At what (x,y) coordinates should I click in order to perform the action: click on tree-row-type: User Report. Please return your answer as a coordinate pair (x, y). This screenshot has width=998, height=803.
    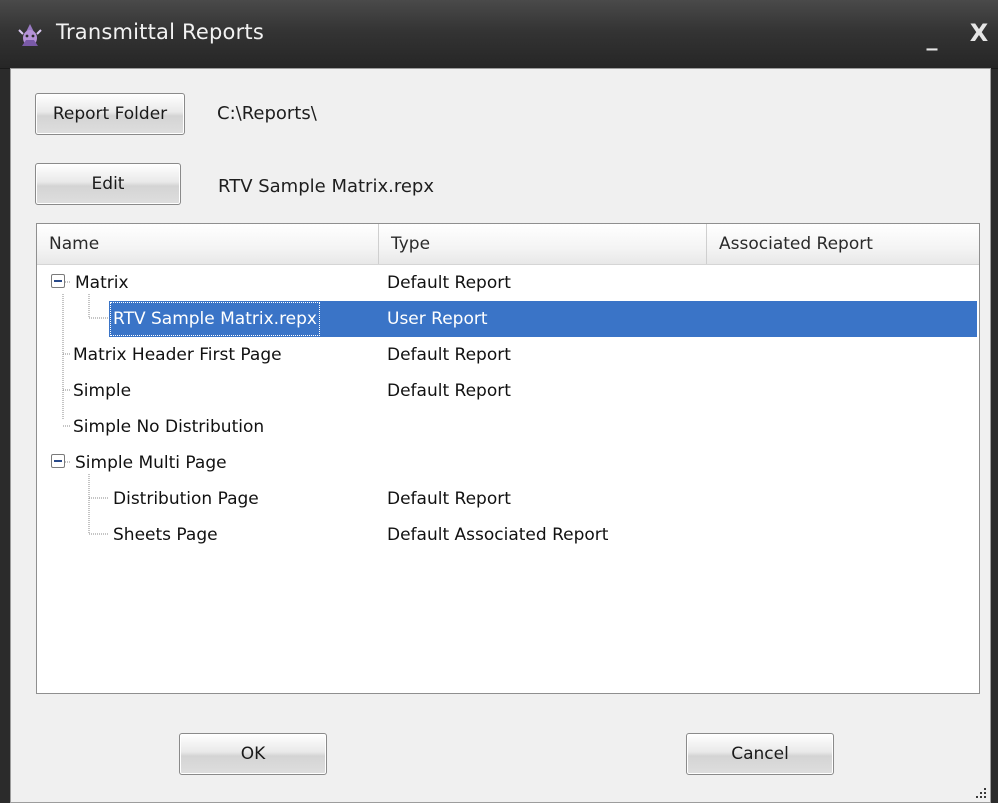
    Looking at the image, I should click on (437, 319).